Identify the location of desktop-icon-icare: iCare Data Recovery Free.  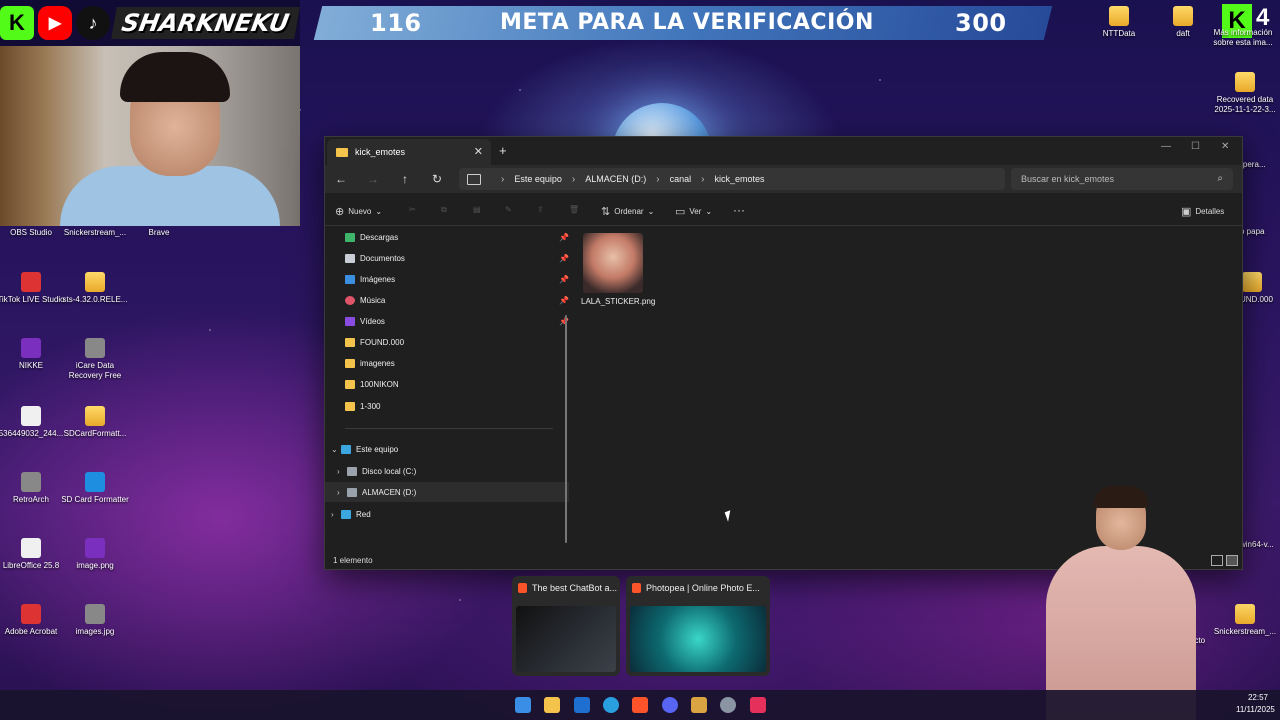
(95, 359).